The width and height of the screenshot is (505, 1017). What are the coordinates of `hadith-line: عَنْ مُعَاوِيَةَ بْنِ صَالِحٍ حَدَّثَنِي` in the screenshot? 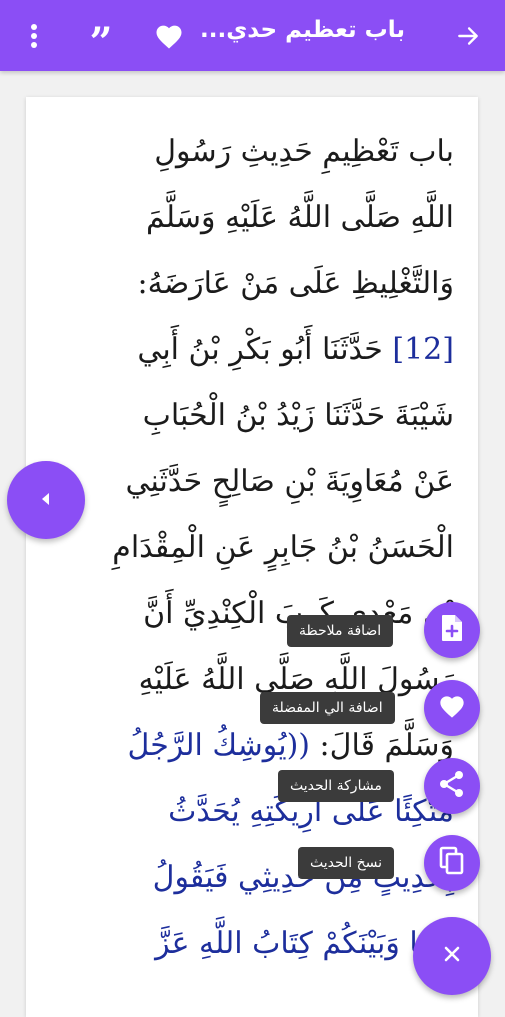 It's located at (290, 481).